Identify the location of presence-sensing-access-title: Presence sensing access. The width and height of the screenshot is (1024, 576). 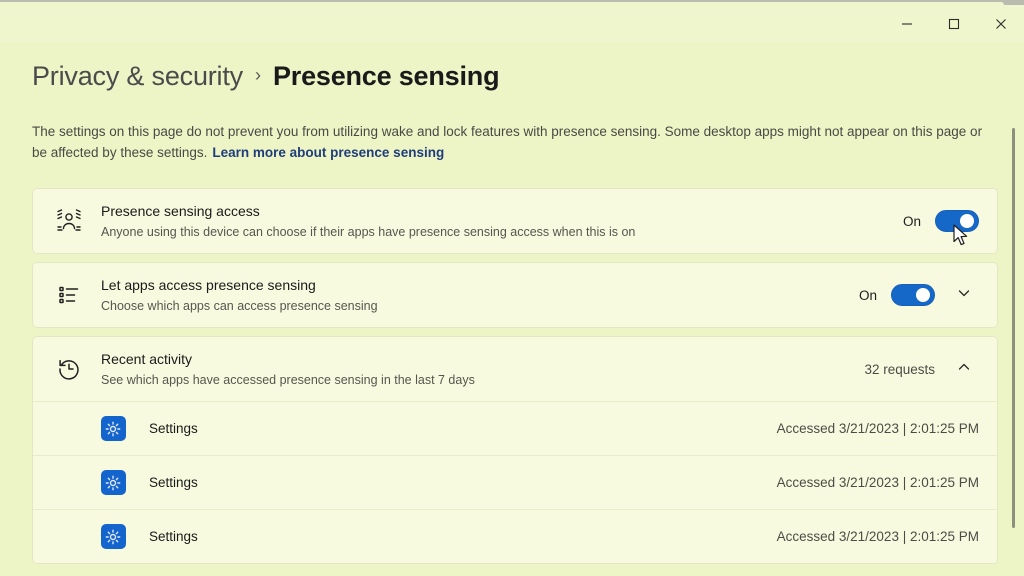
(180, 210).